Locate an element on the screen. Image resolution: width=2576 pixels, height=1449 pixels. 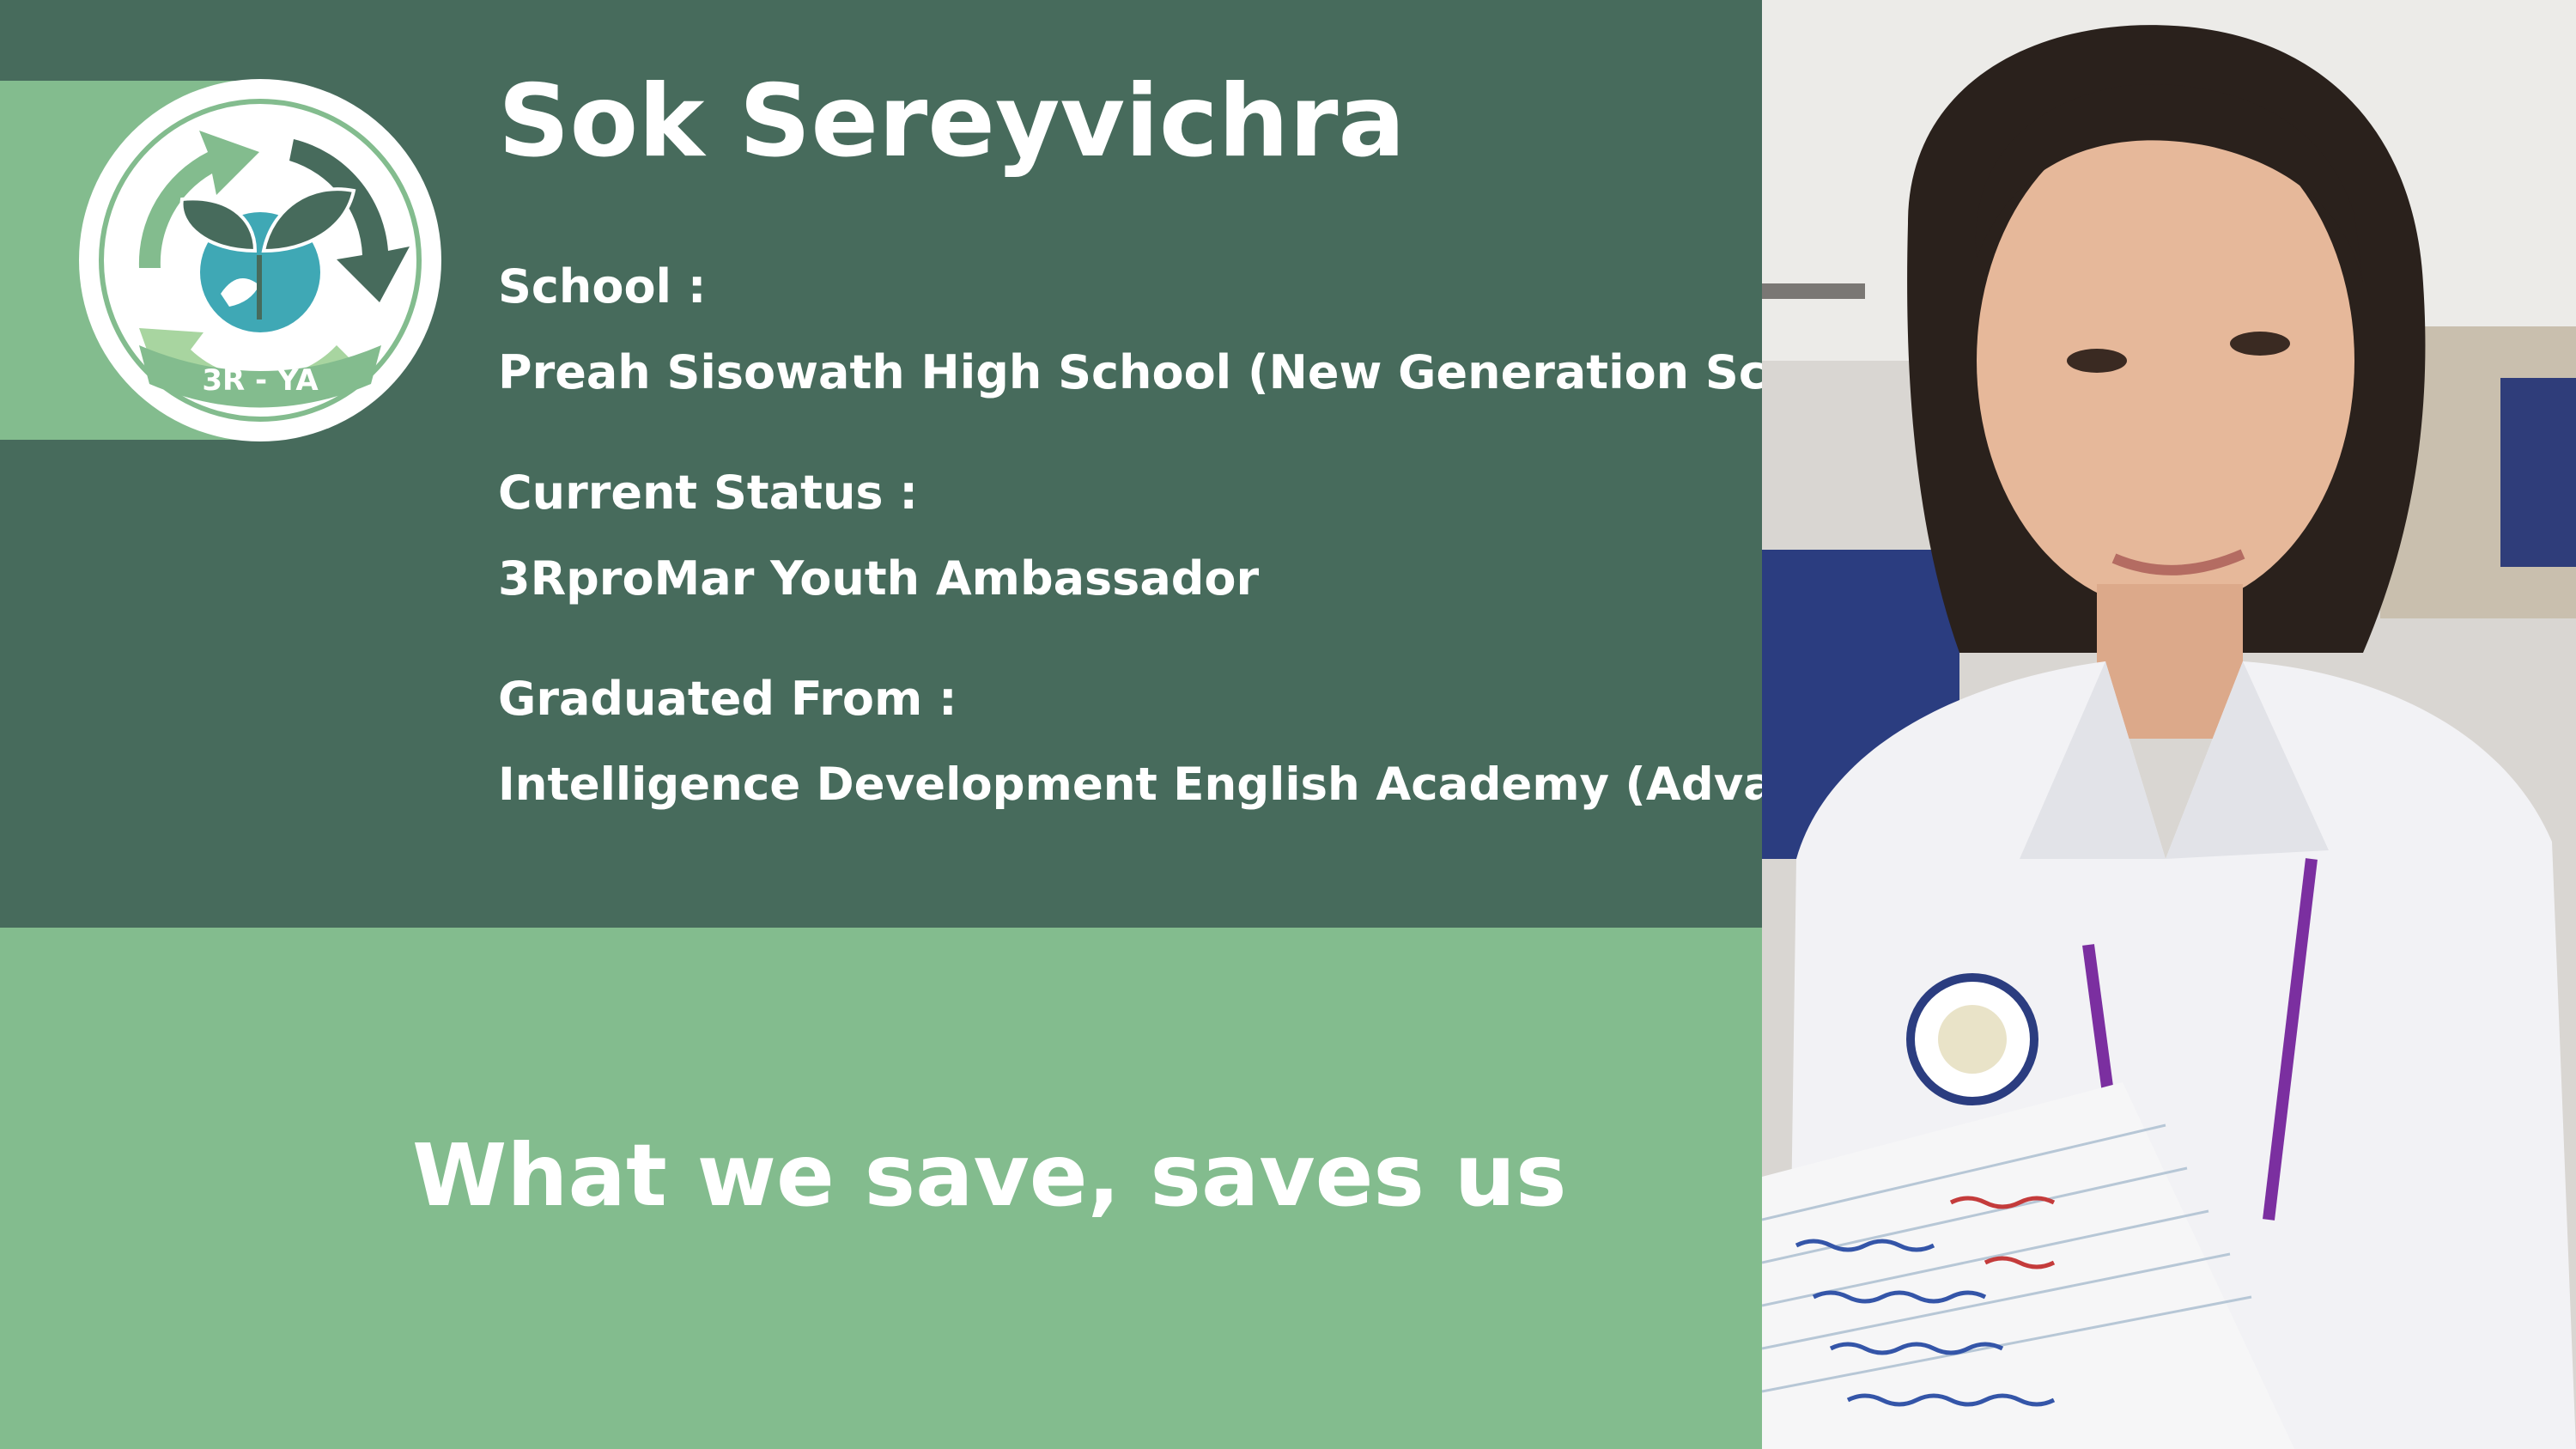
status-label: Current Status : is located at coordinates (708, 493).